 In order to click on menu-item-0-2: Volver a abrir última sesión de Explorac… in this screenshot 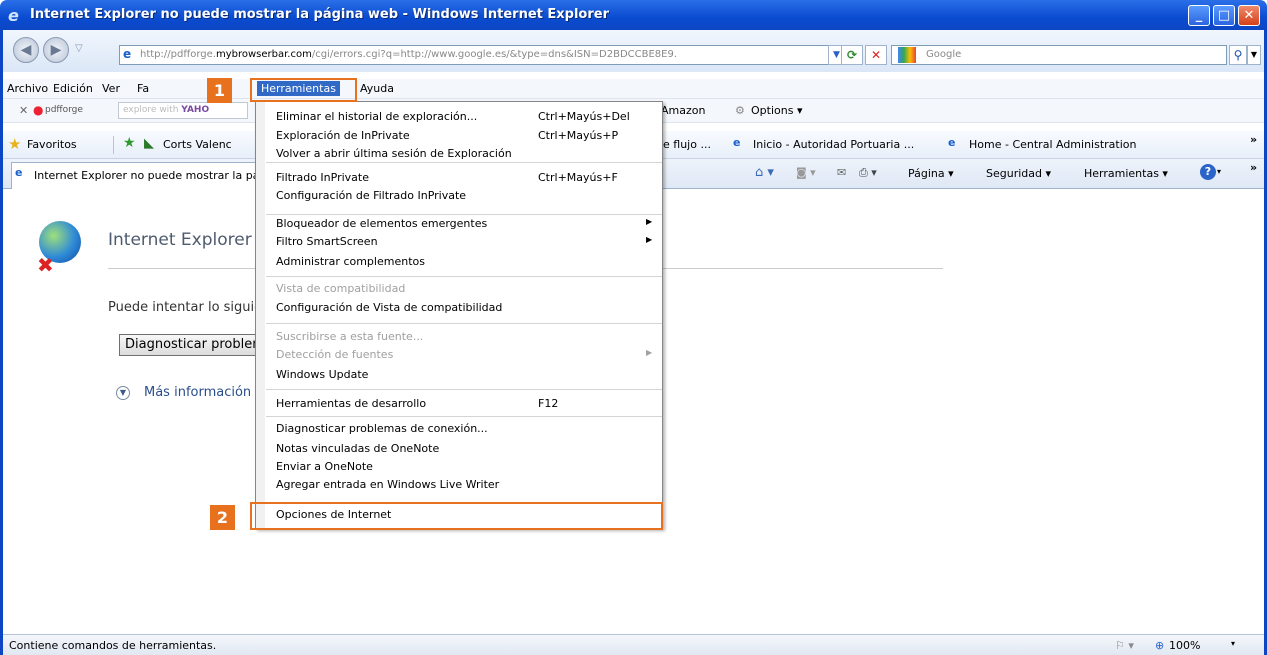, I will do `click(459, 155)`.